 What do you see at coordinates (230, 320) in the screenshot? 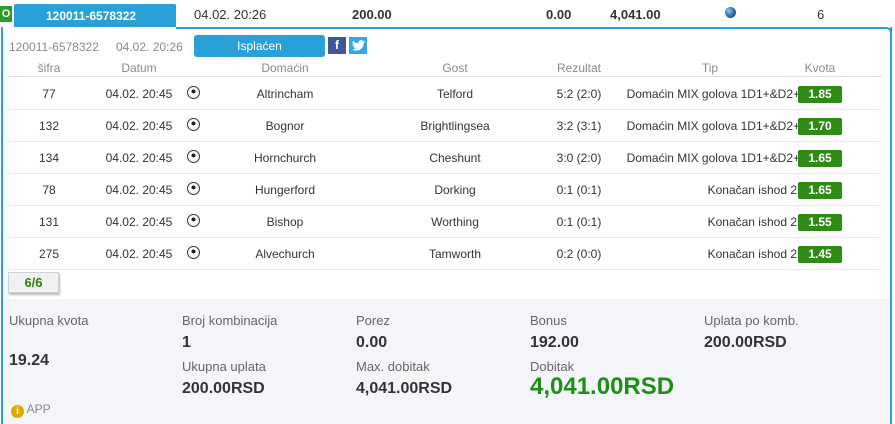
I see `combinations-label: Broj kombinacija` at bounding box center [230, 320].